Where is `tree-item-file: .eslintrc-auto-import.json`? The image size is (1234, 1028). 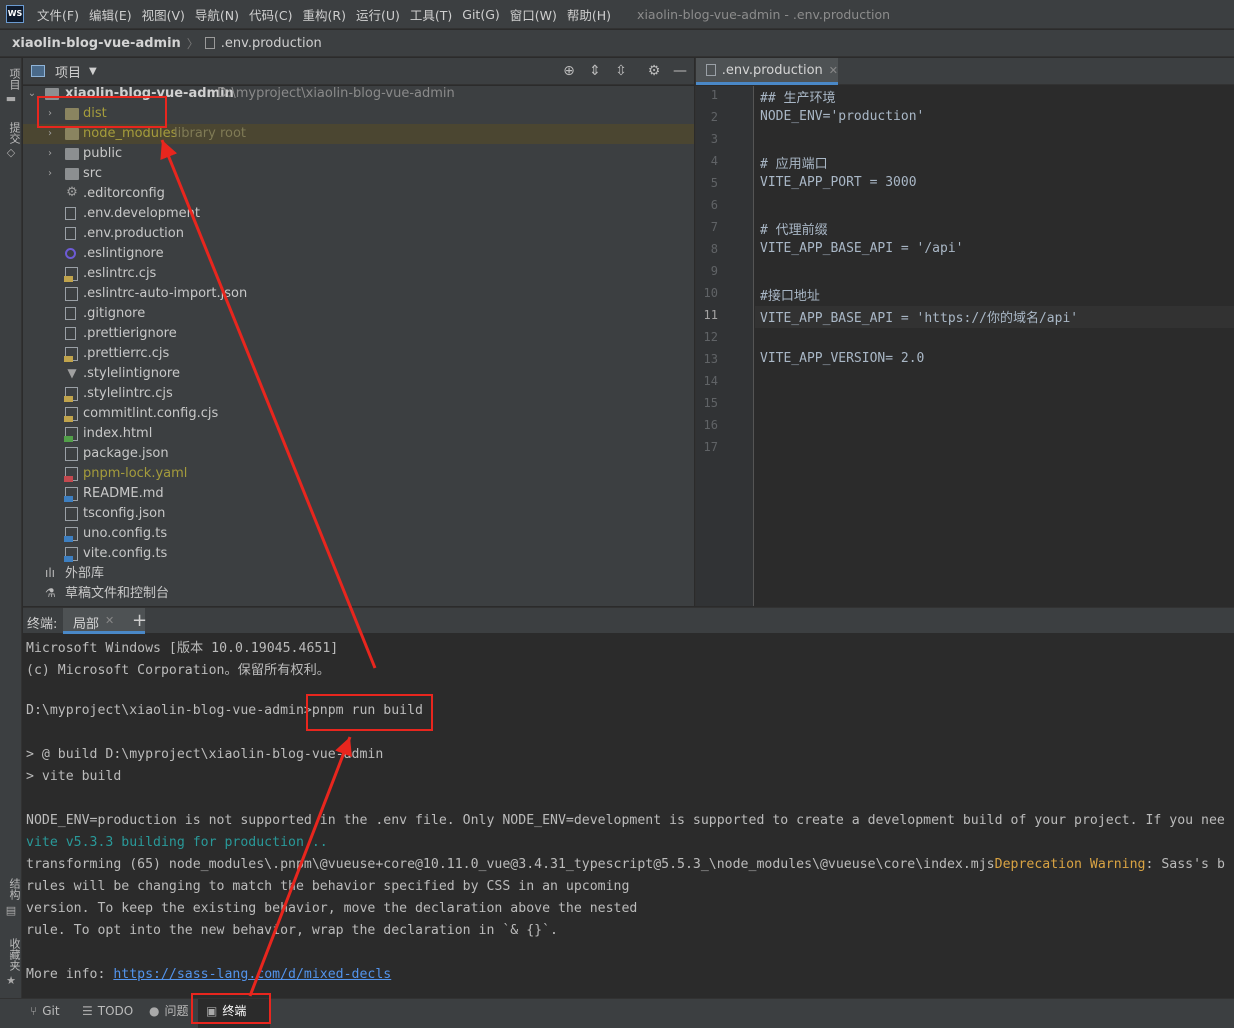 tree-item-file: .eslintrc-auto-import.json is located at coordinates (358, 294).